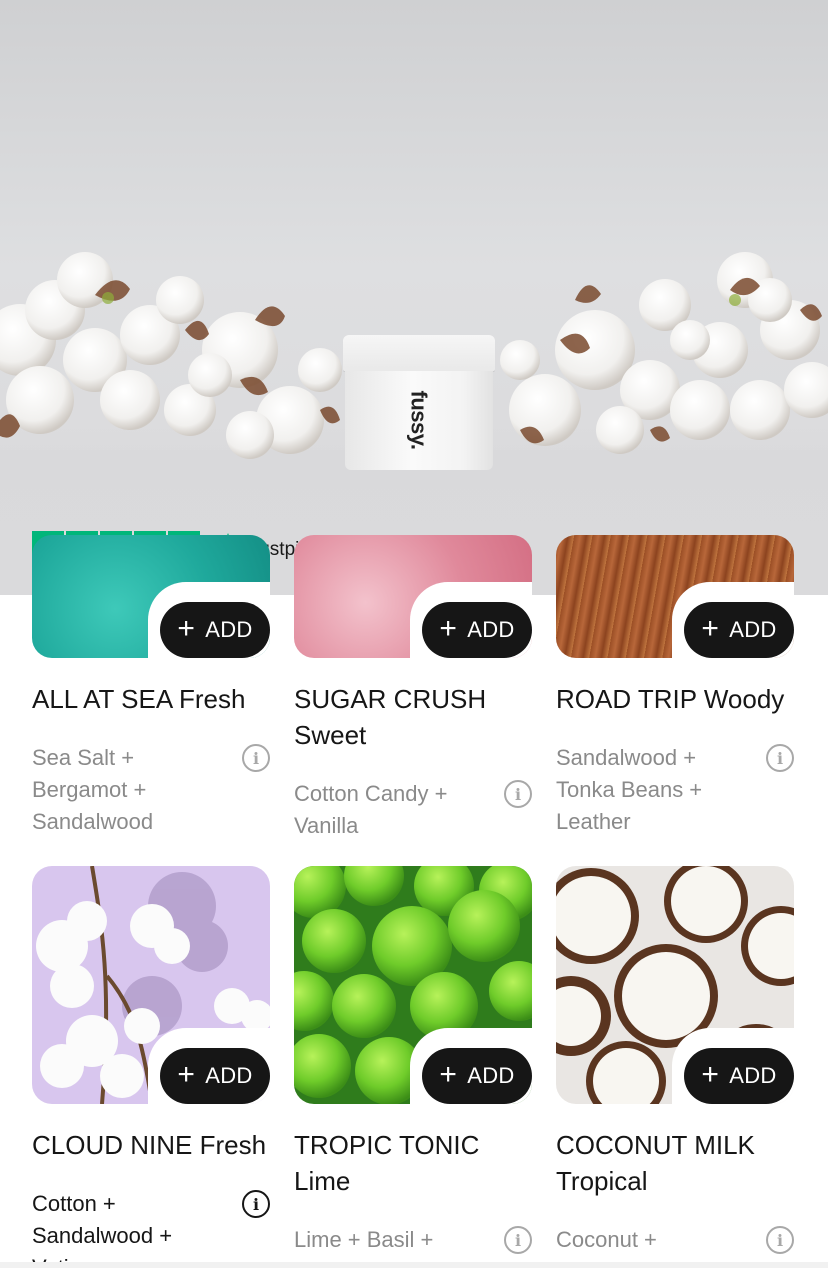 Image resolution: width=828 pixels, height=1268 pixels. I want to click on jar-lid, so click(419, 353).